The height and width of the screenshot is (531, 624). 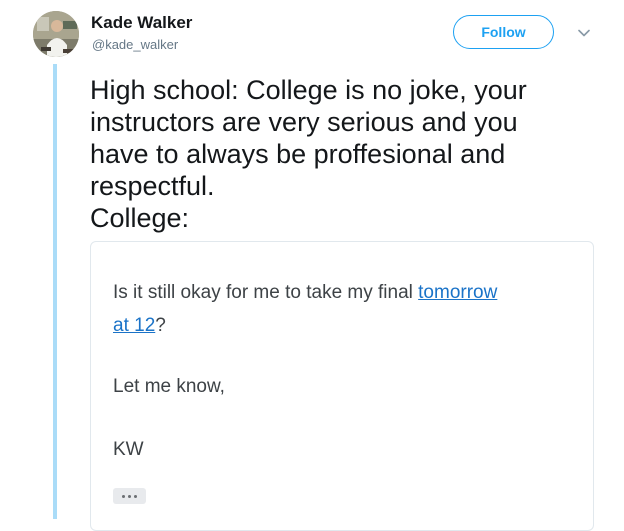 I want to click on email-signature: KW, so click(x=128, y=449).